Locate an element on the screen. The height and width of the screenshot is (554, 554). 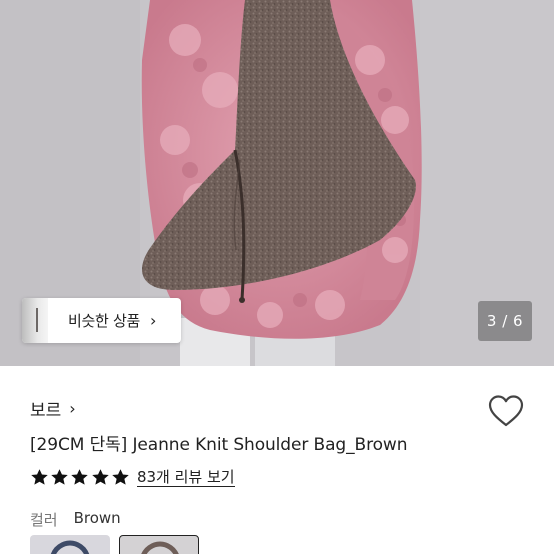
color-option-value: Brown is located at coordinates (97, 518).